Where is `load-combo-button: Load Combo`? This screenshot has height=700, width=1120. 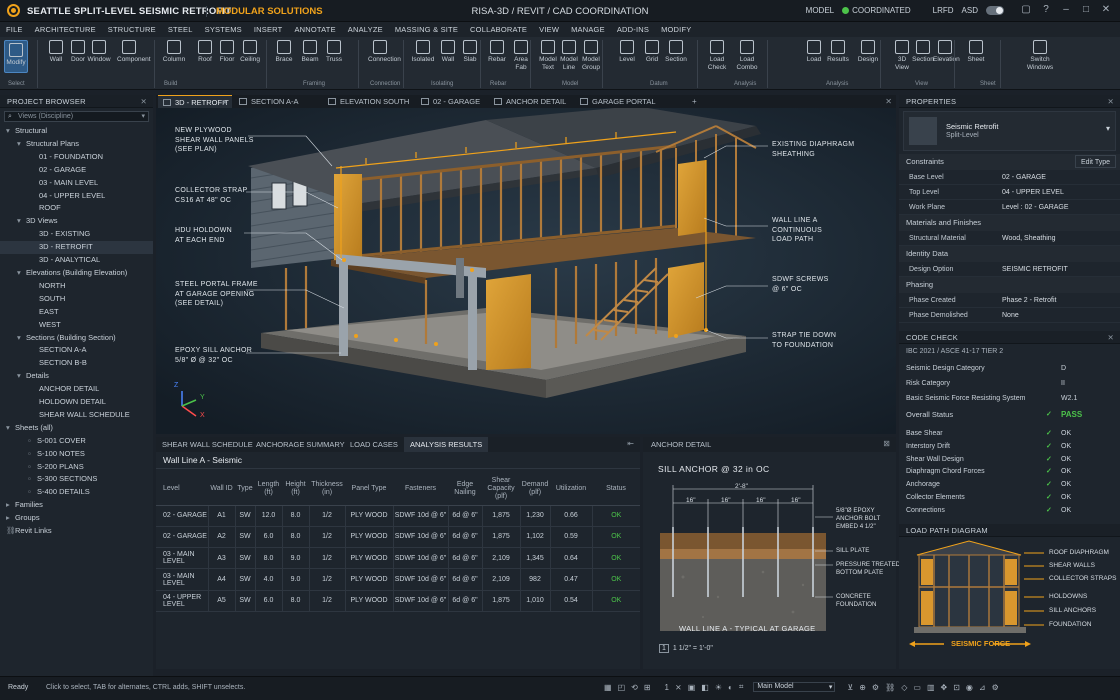 load-combo-button: Load Combo is located at coordinates (747, 56).